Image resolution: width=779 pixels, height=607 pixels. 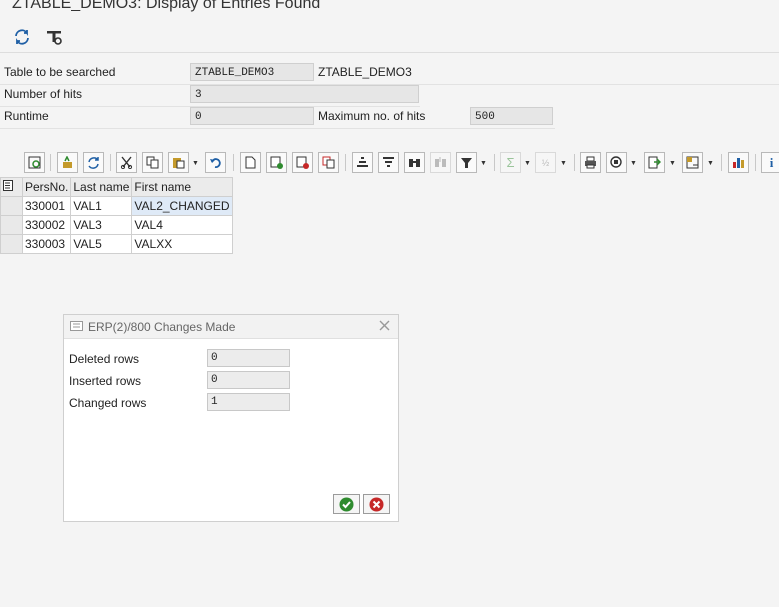 What do you see at coordinates (54, 37) in the screenshot?
I see `settings-icon` at bounding box center [54, 37].